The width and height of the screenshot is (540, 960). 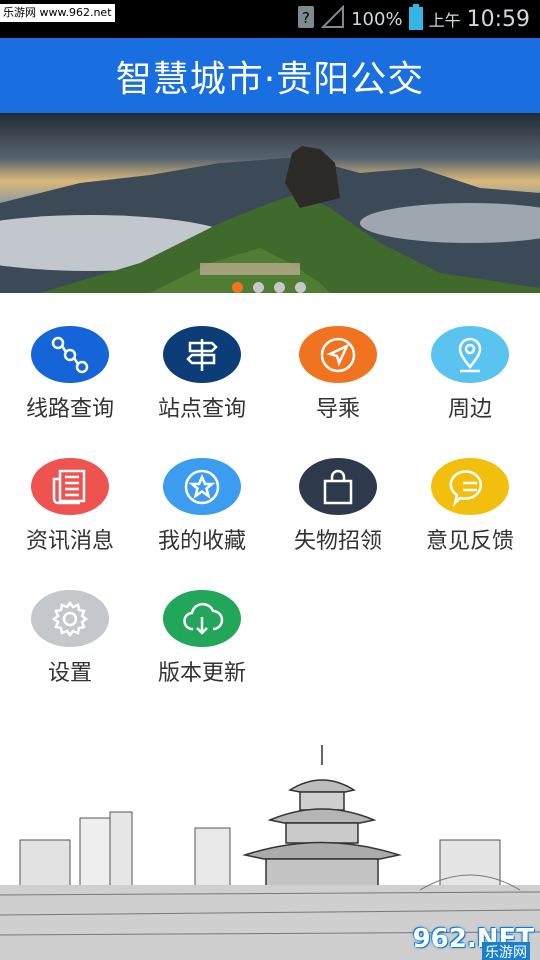 I want to click on page-title: 智慧城市·贵阳公交, so click(x=270, y=79).